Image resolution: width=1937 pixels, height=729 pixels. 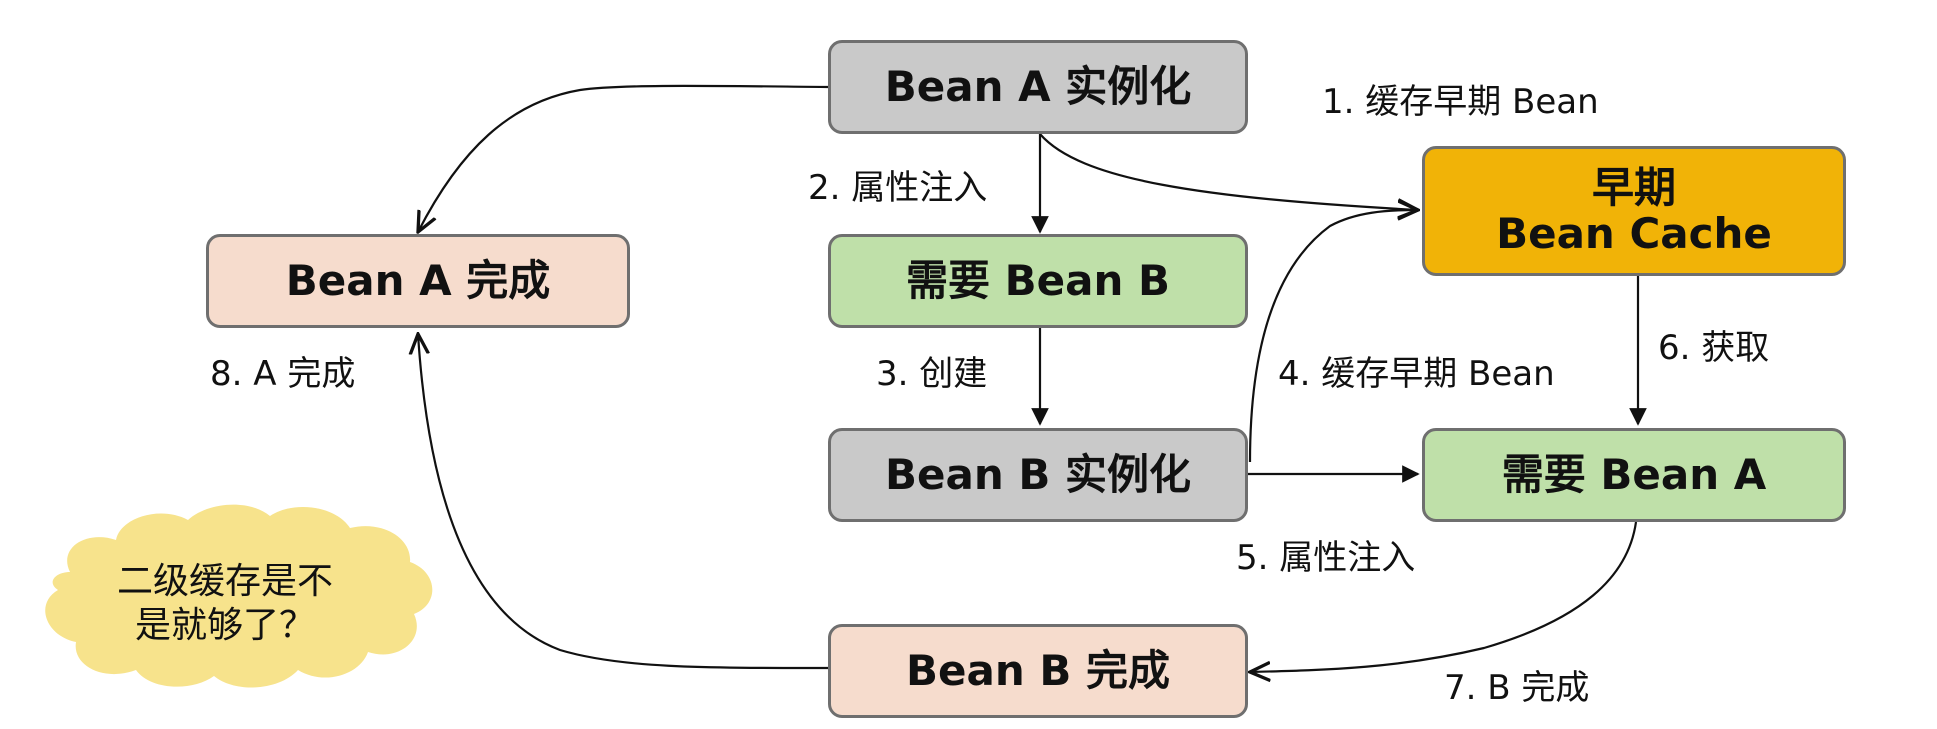 I want to click on edge-label-step3: 3. 创建, so click(x=932, y=374).